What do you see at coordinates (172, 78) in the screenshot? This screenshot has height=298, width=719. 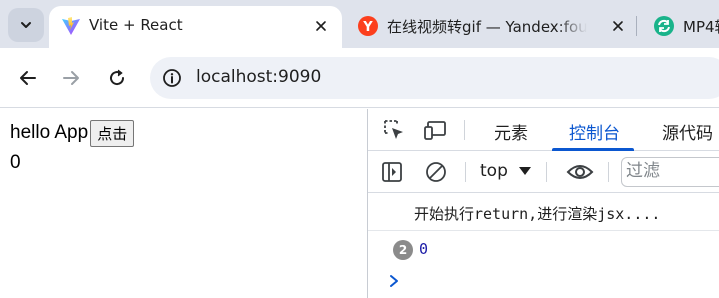 I see `site-info-icon` at bounding box center [172, 78].